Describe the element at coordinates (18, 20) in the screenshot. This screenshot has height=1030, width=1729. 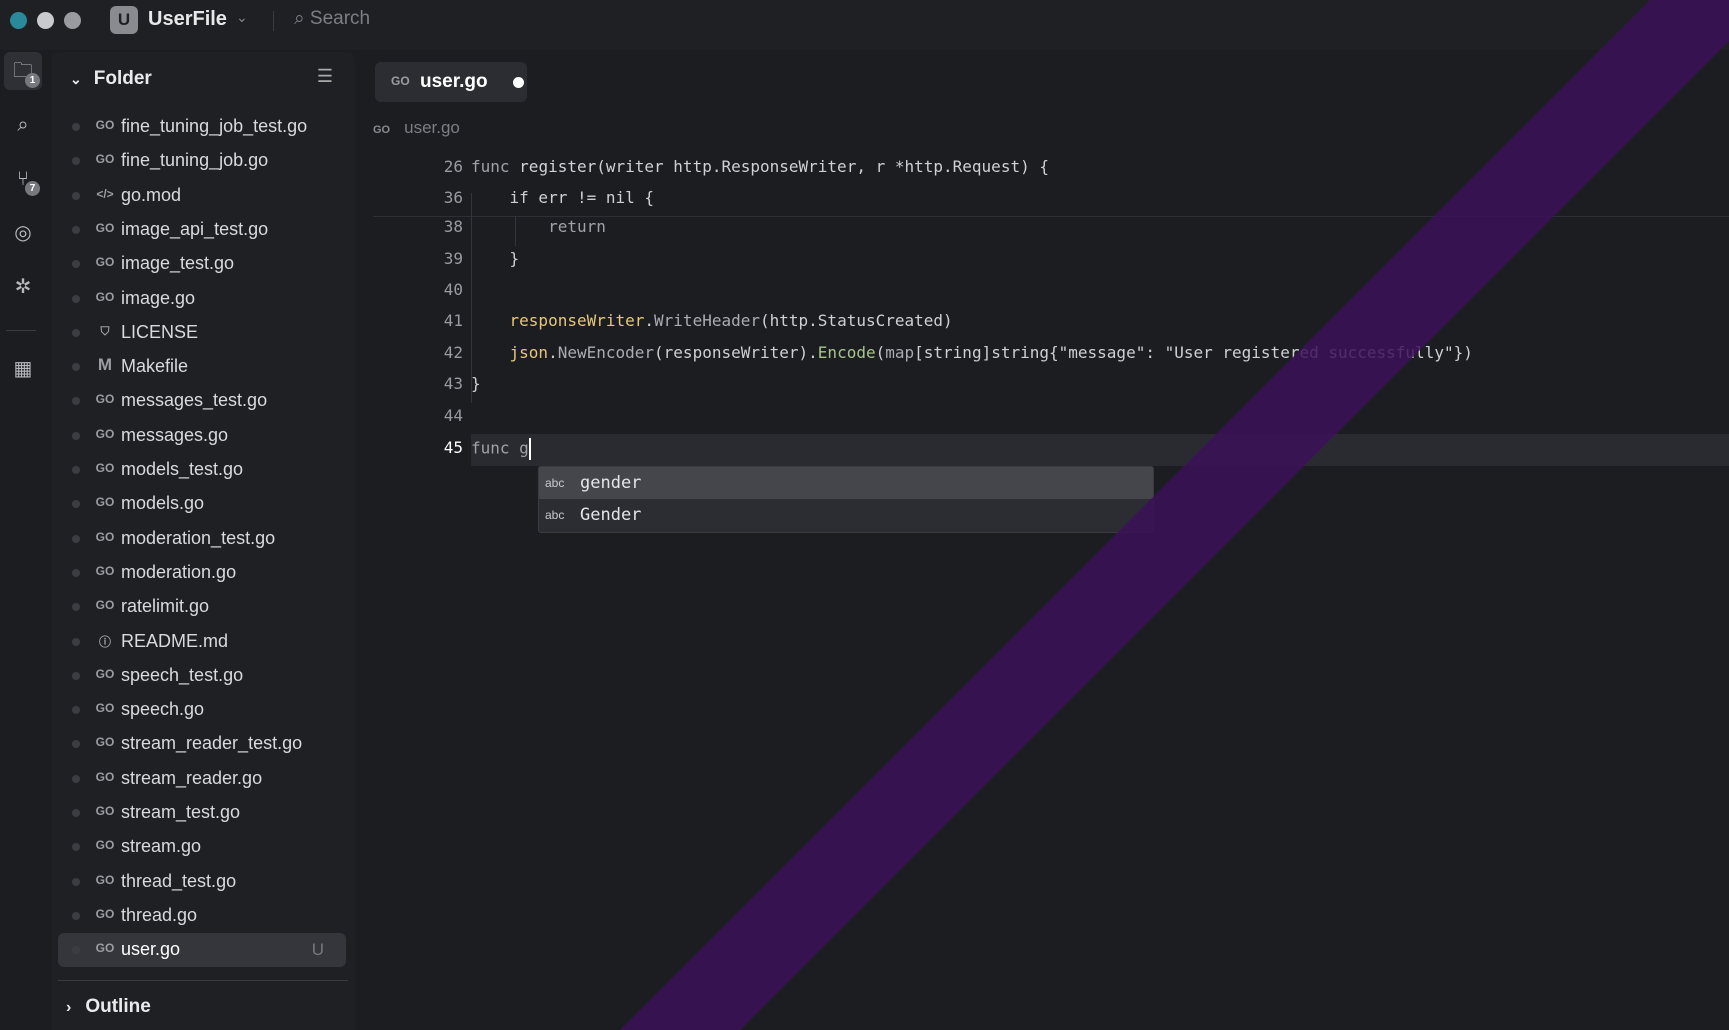
I see `close-window-button` at that location.